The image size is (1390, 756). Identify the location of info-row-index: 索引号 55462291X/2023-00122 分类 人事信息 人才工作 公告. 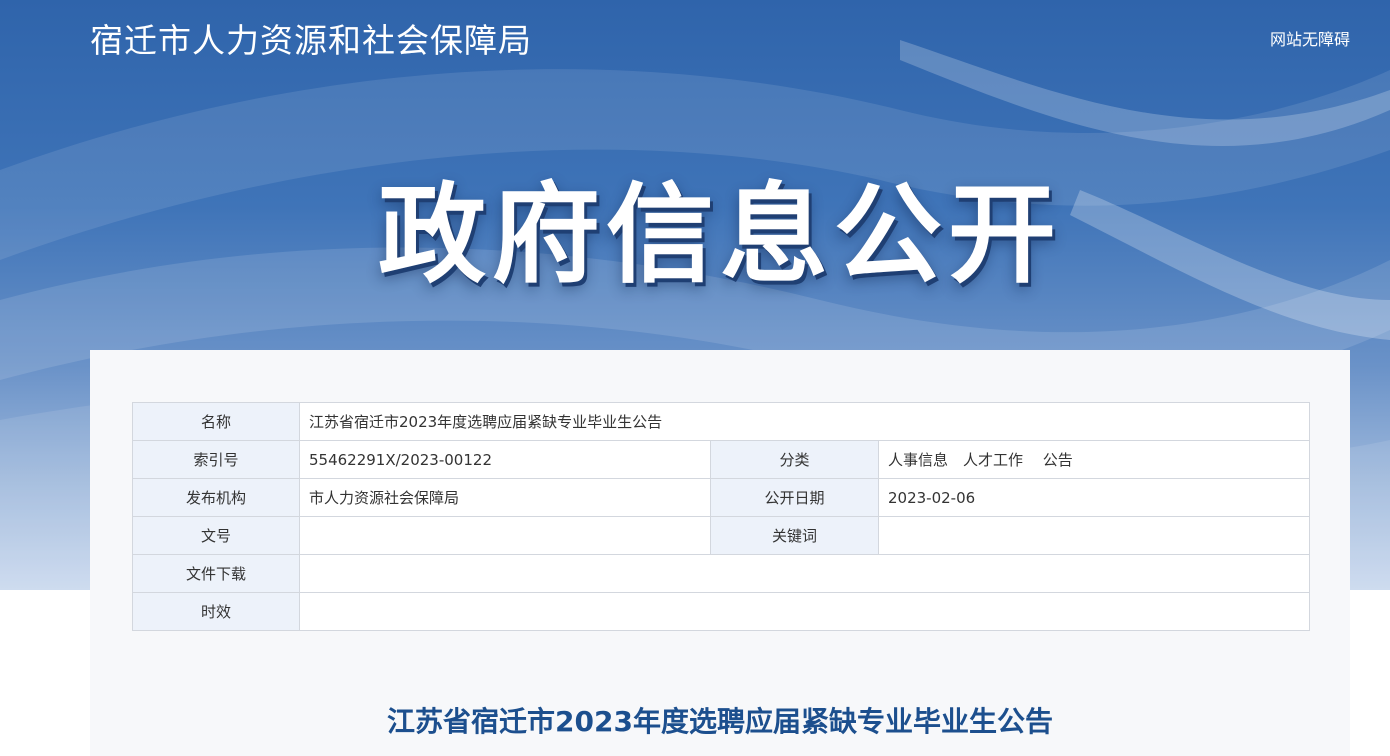
(721, 459).